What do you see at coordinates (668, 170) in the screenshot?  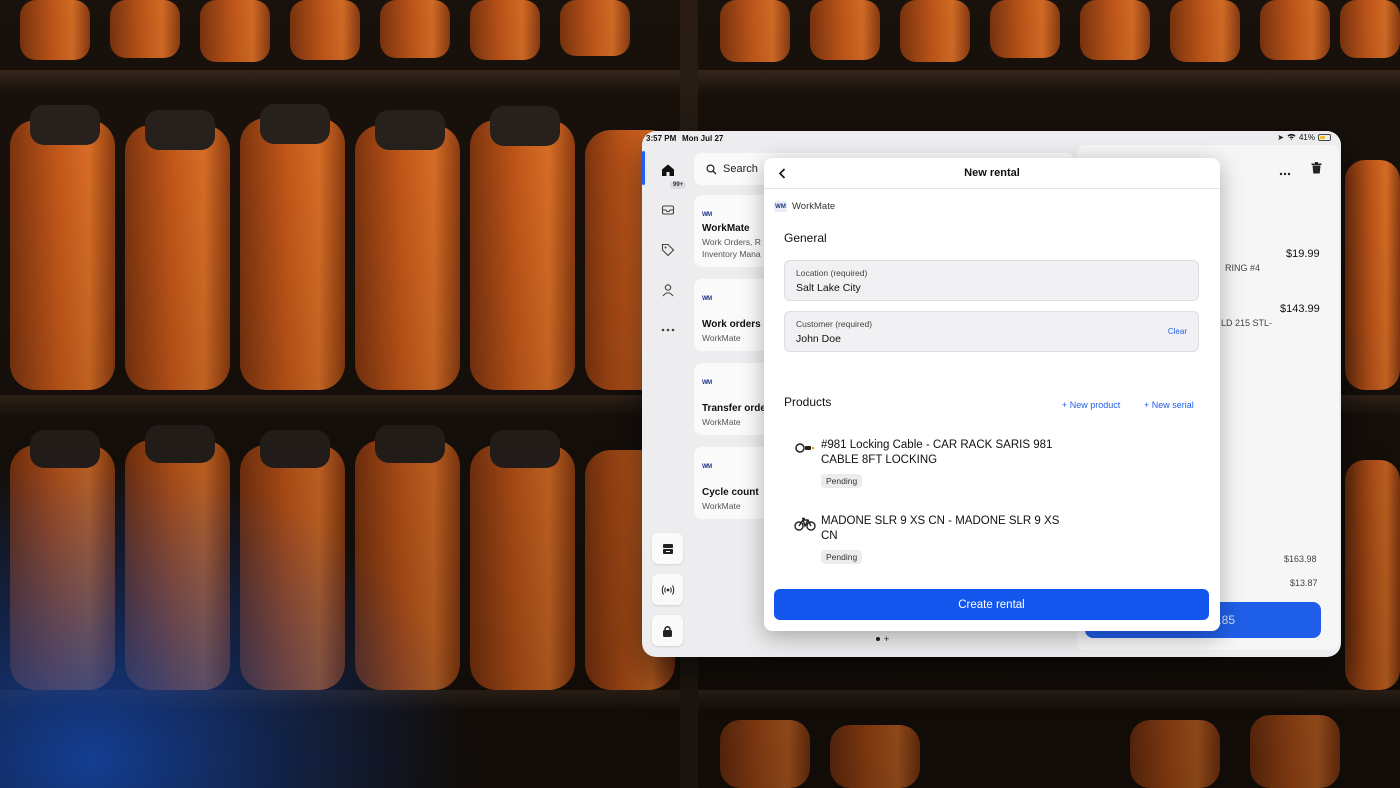 I see `home-icon` at bounding box center [668, 170].